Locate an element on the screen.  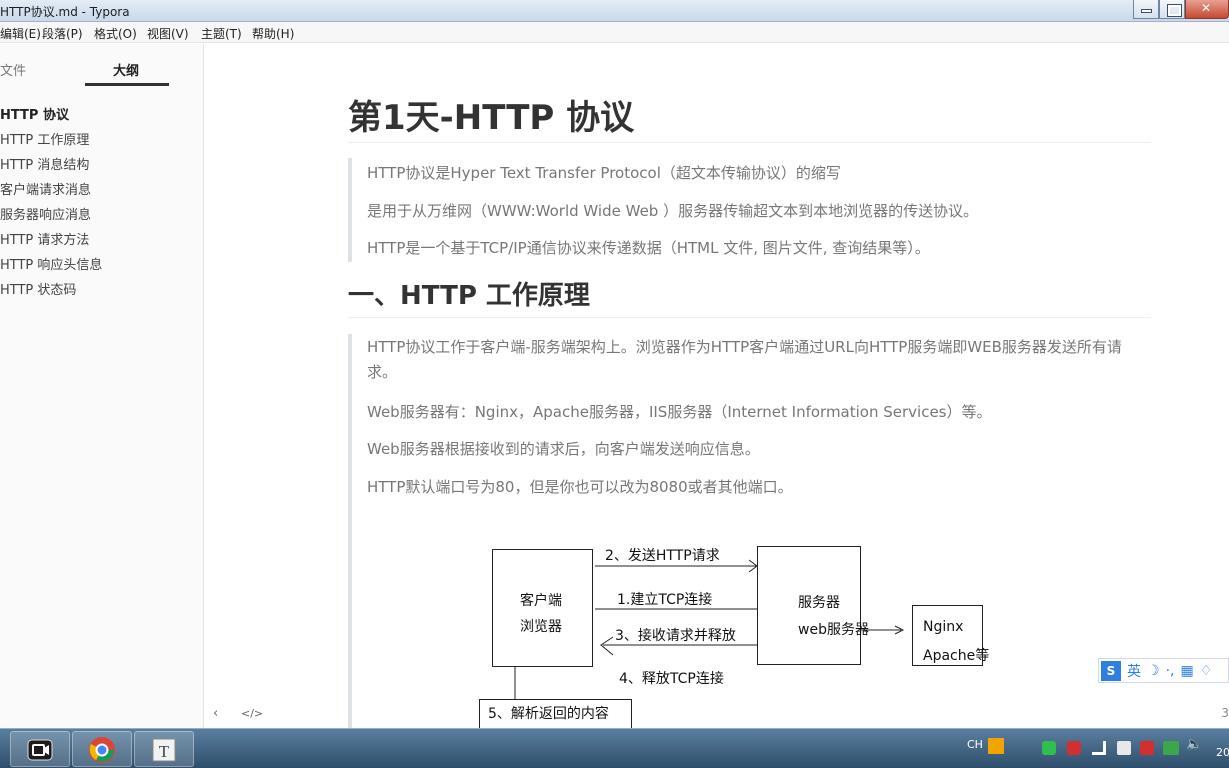
tray-record-icon is located at coordinates (1074, 748).